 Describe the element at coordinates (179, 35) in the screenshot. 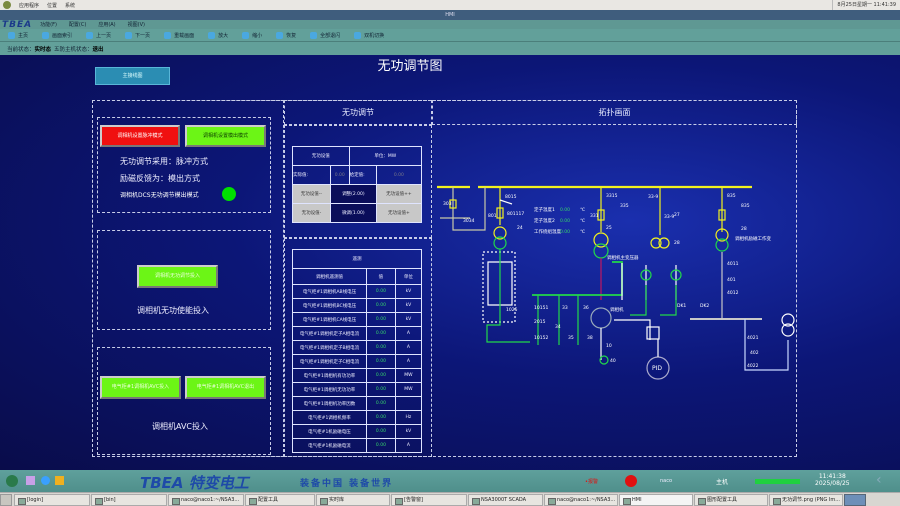

I see `toolbar-reload-button: 重载画面` at that location.